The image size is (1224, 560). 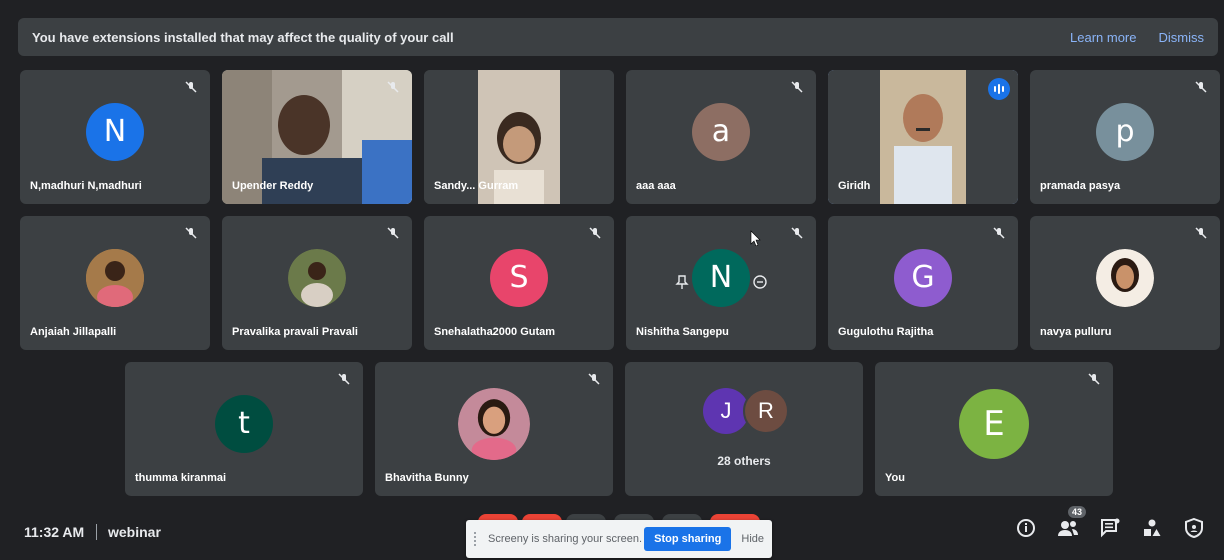 What do you see at coordinates (760, 282) in the screenshot?
I see `remove-icon` at bounding box center [760, 282].